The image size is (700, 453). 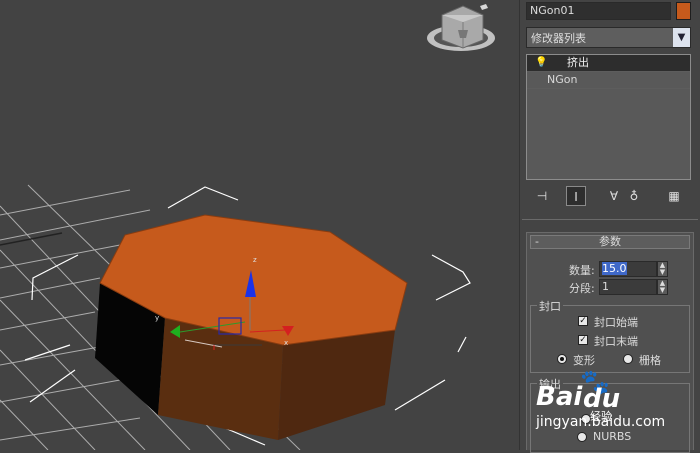 I want to click on stack-item-label: NGon, so click(x=562, y=79).